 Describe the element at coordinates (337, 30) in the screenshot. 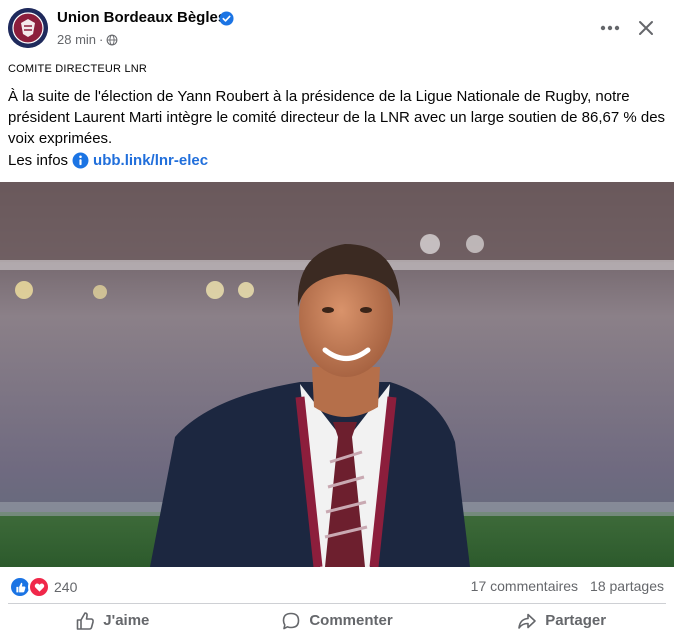

I see `post-header: Union Bordeaux Bègles 28 min ·` at that location.